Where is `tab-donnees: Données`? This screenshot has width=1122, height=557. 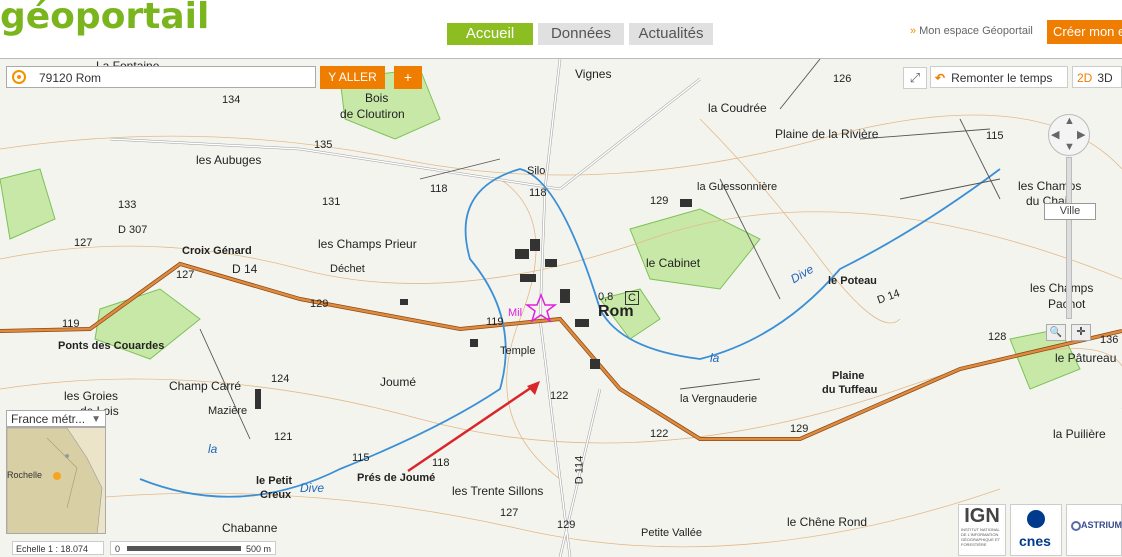 tab-donnees: Données is located at coordinates (581, 34).